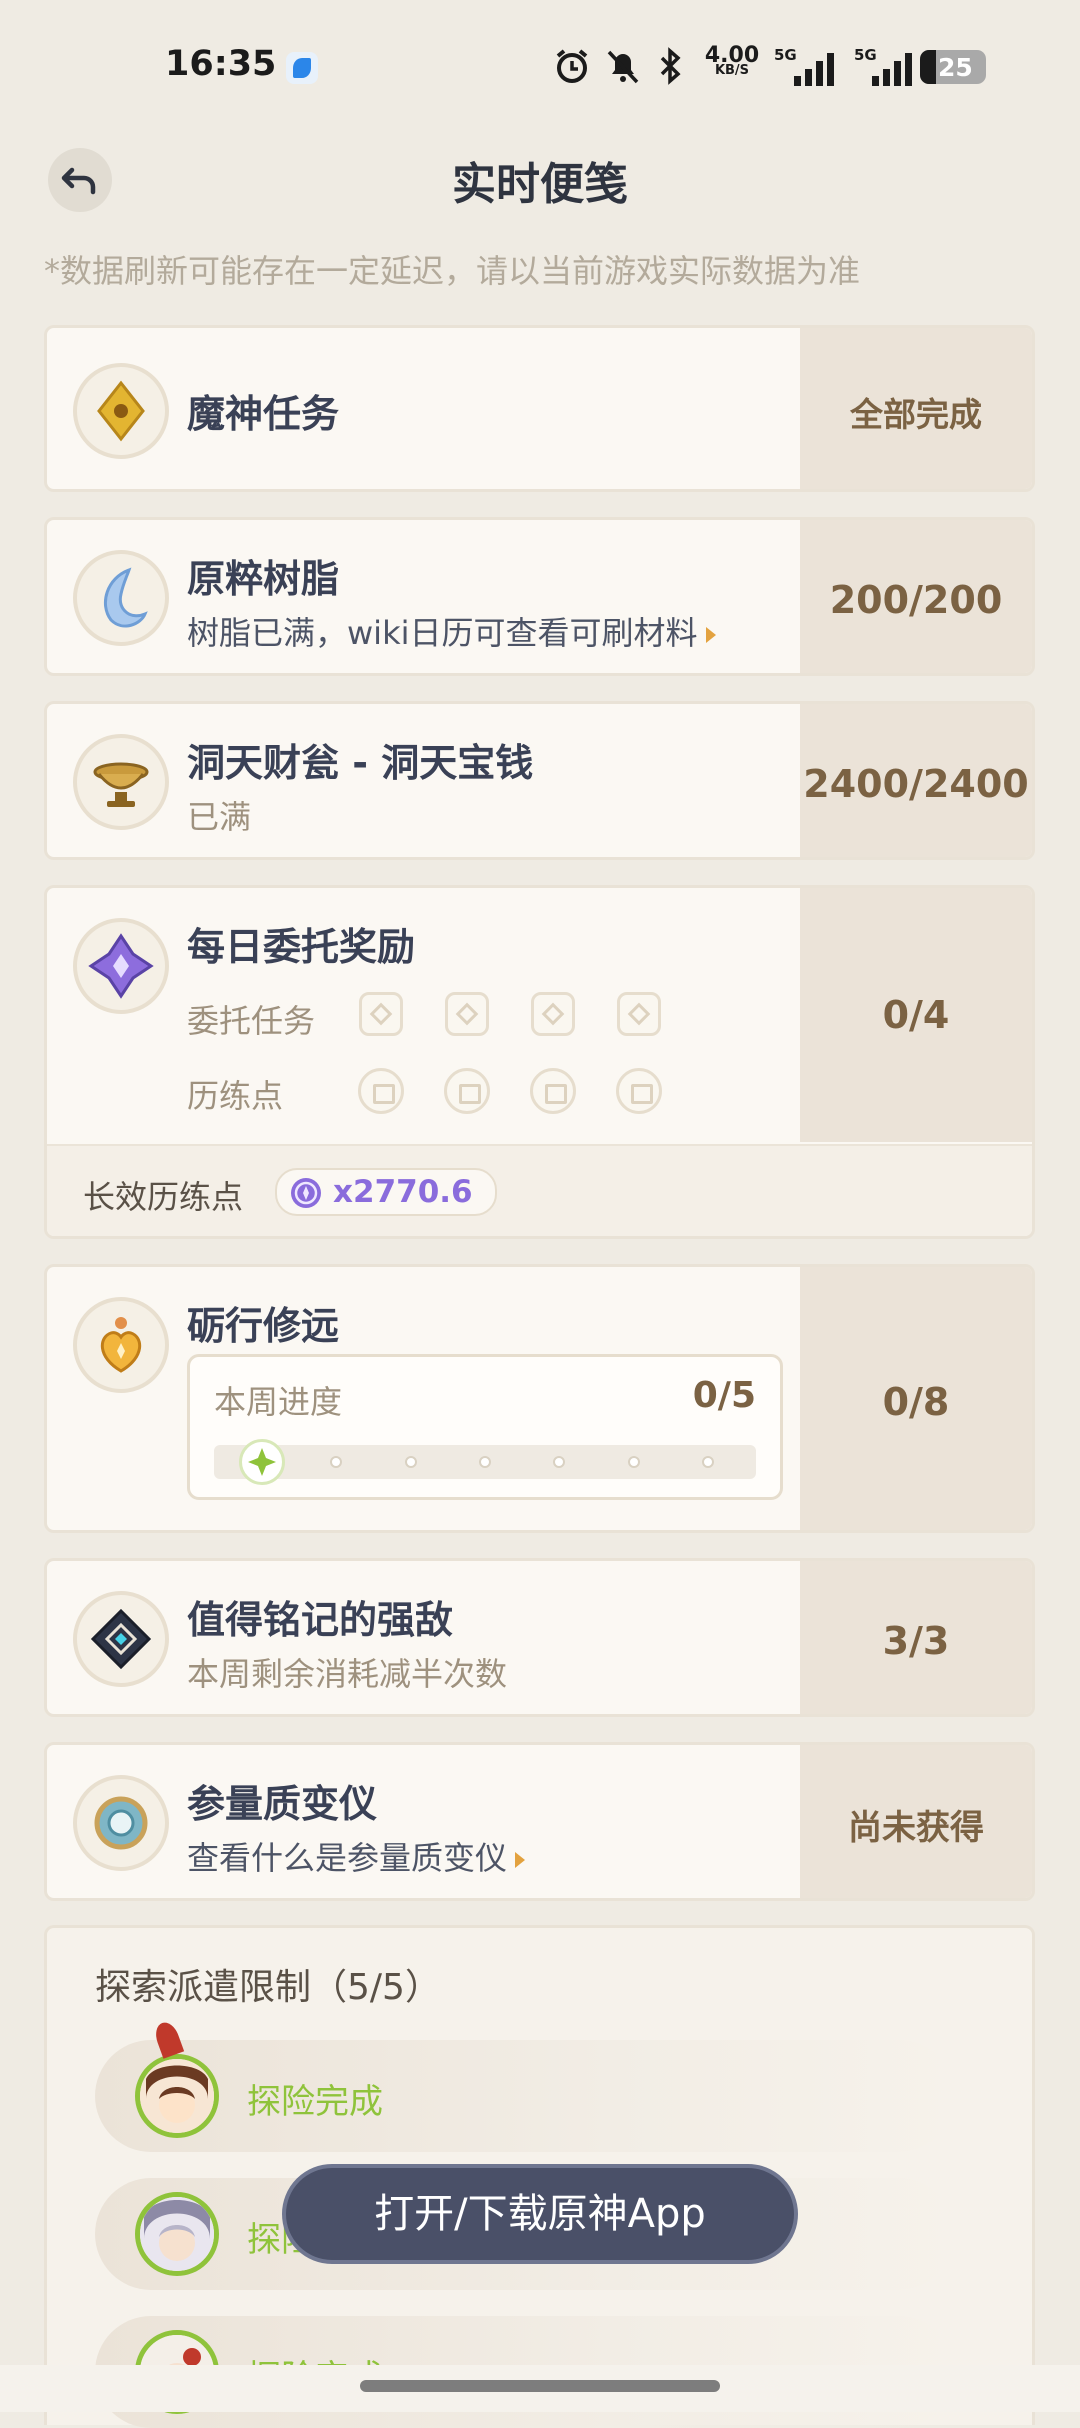 The height and width of the screenshot is (2428, 1080). Describe the element at coordinates (572, 66) in the screenshot. I see `alarm-icon` at that location.